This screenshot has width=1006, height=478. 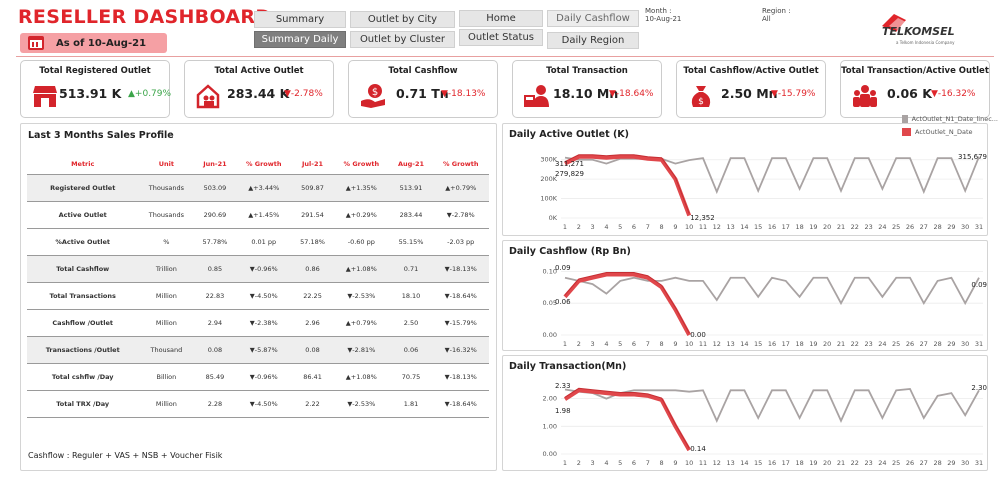 What do you see at coordinates (865, 96) in the screenshot?
I see `group-icon` at bounding box center [865, 96].